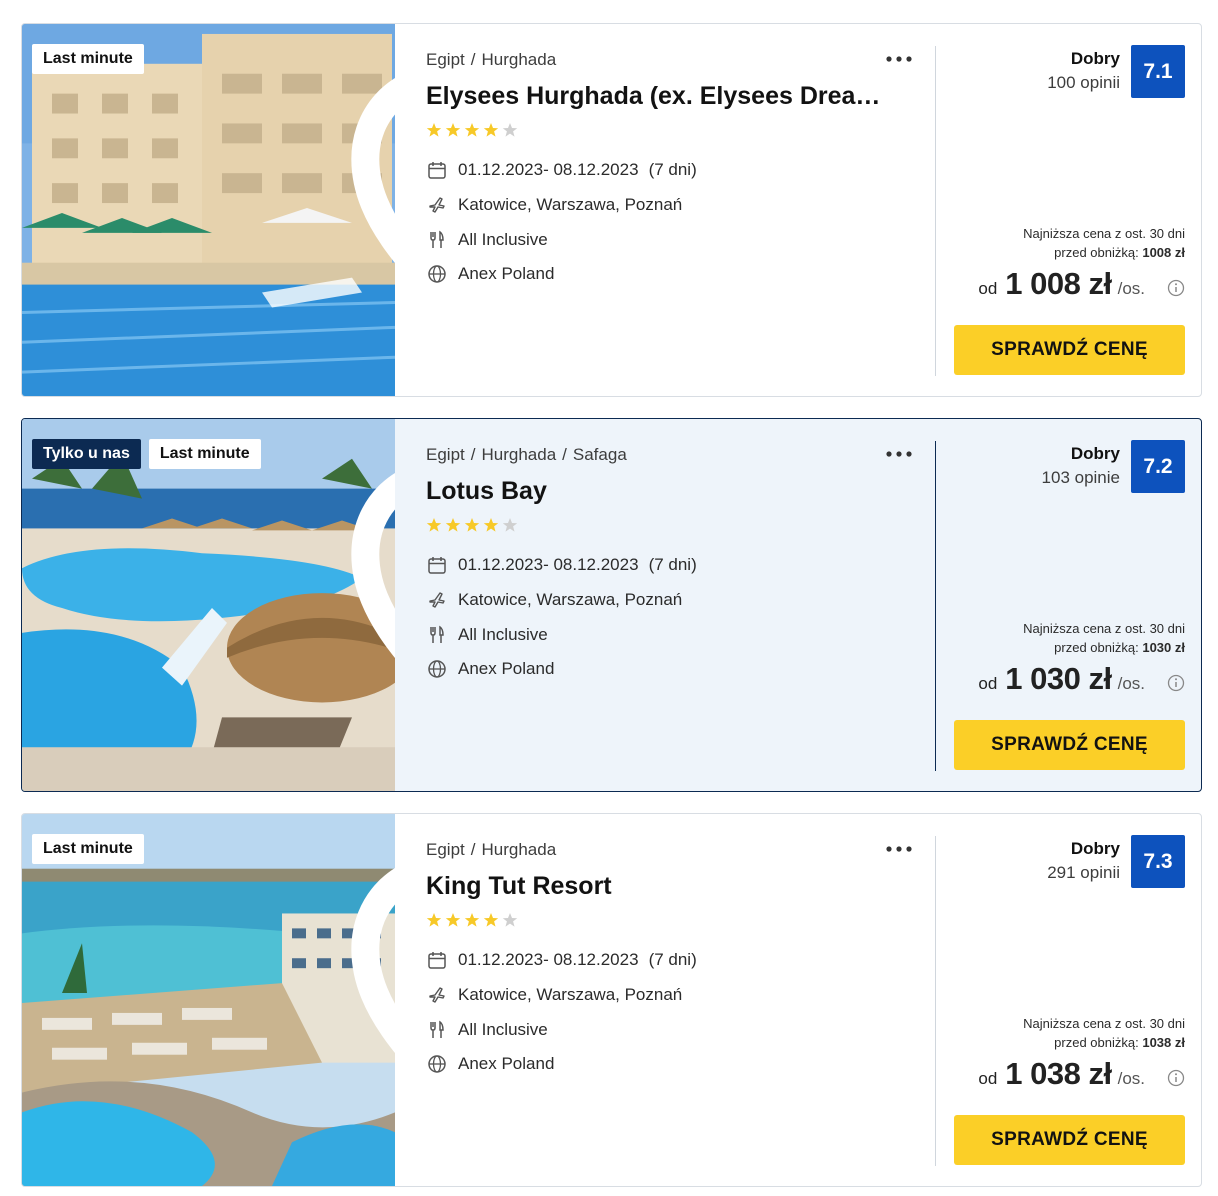 The height and width of the screenshot is (1196, 1218). What do you see at coordinates (1083, 83) in the screenshot?
I see `rating-count: 100 opinii` at bounding box center [1083, 83].